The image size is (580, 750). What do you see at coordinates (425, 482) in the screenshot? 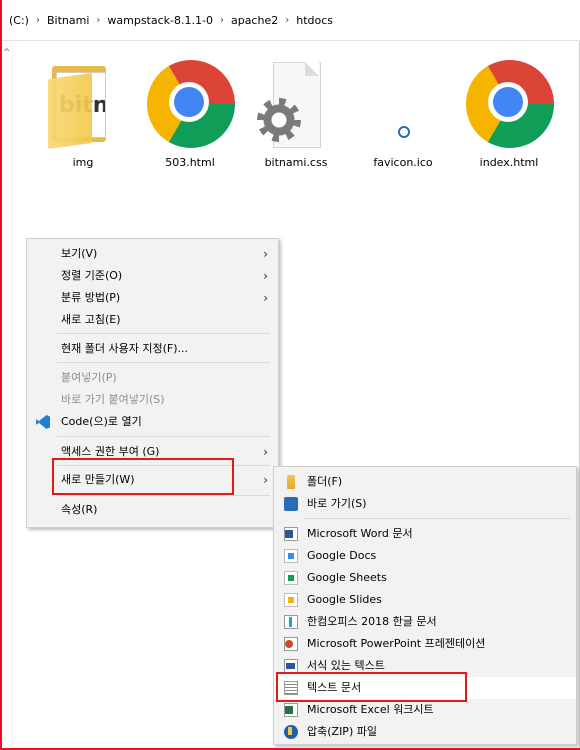
I see `submenu-item-folder: 폴더(F)` at bounding box center [425, 482].